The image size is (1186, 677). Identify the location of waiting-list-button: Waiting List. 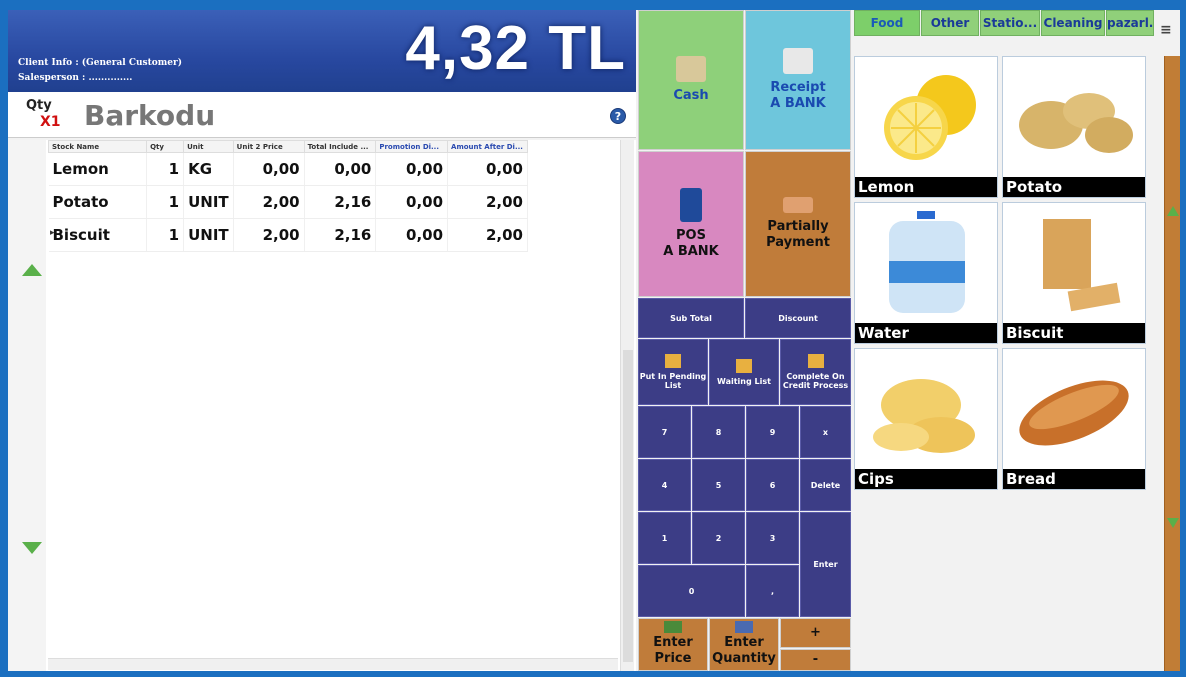
(744, 372).